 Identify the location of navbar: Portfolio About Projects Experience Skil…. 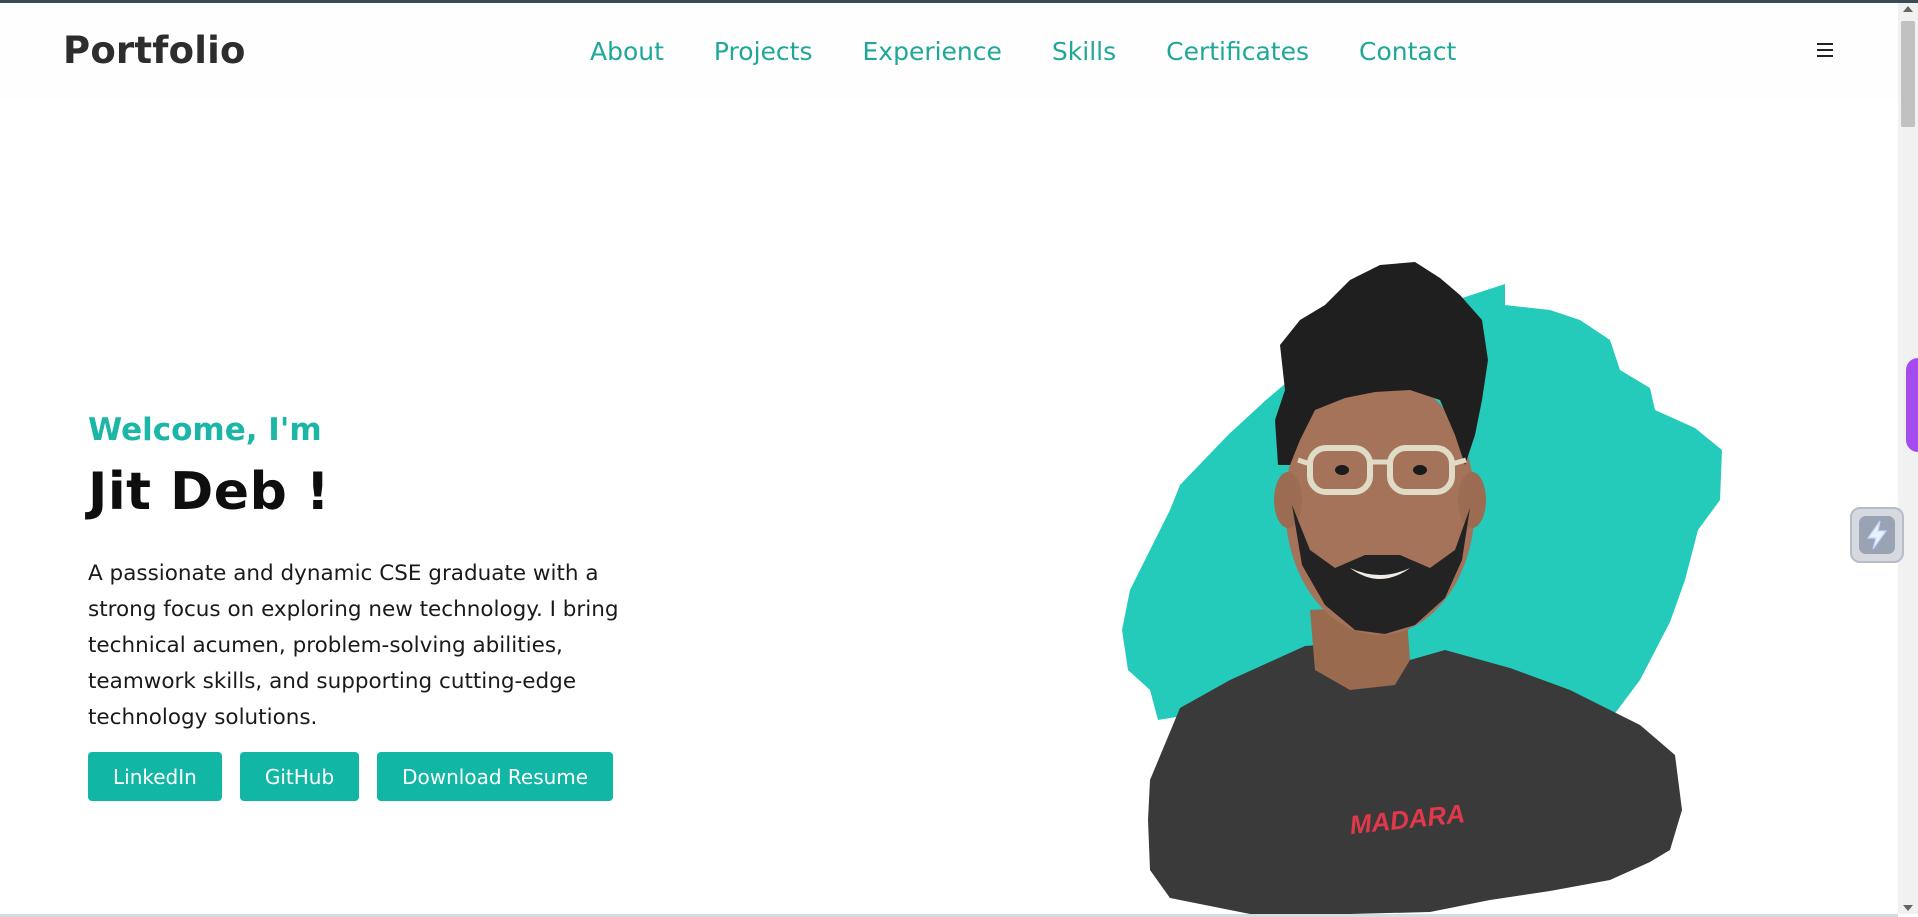
(949, 51).